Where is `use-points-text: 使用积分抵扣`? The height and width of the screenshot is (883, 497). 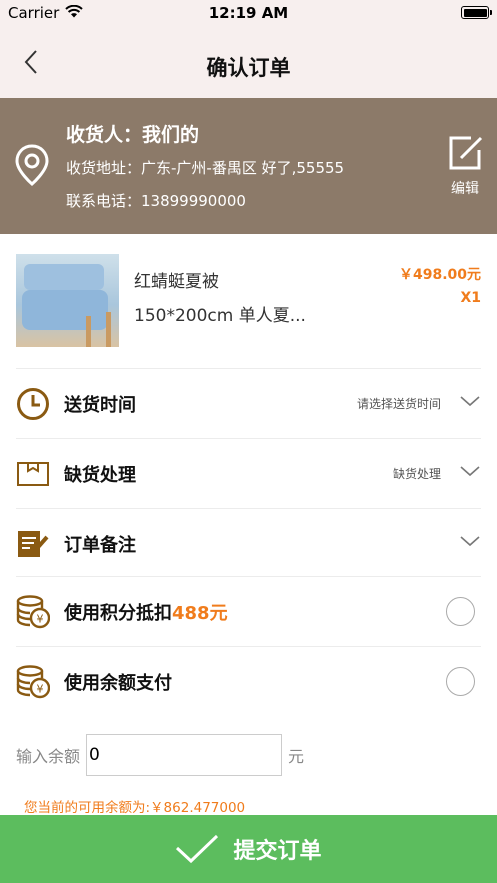
use-points-text: 使用积分抵扣 is located at coordinates (118, 613).